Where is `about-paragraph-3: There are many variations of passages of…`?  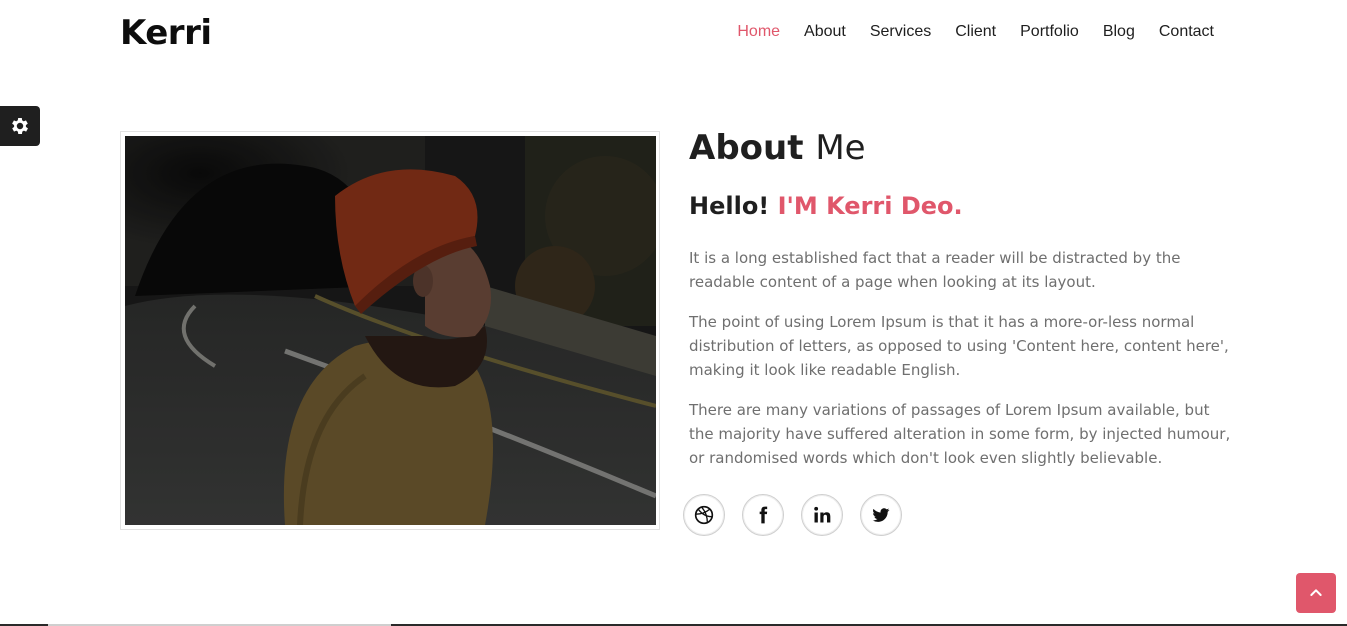 about-paragraph-3: There are many variations of passages of… is located at coordinates (960, 434).